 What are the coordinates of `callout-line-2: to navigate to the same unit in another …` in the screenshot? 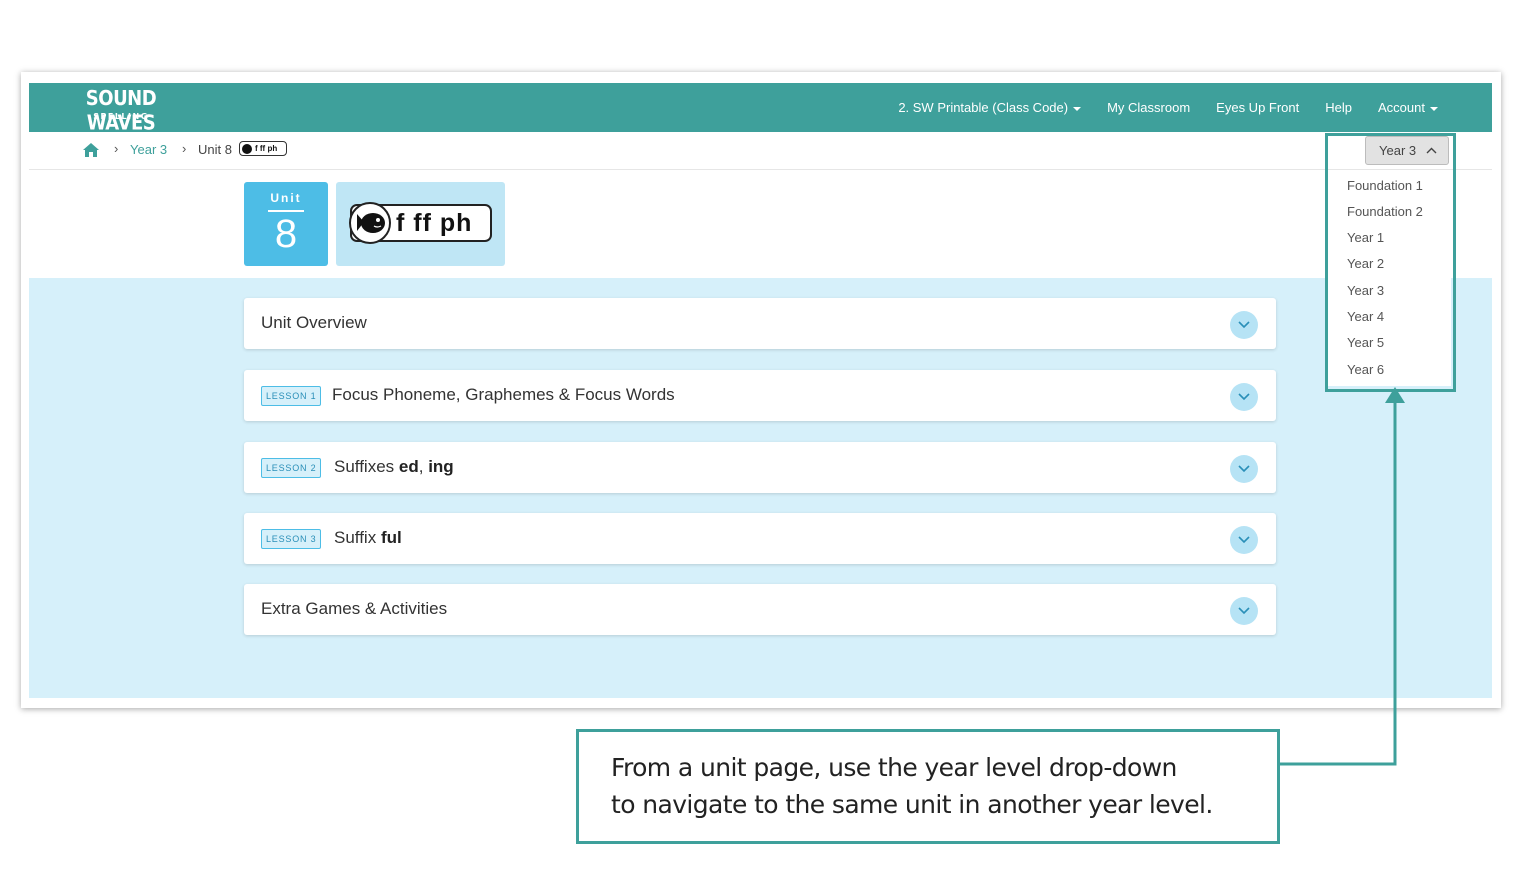 It's located at (912, 804).